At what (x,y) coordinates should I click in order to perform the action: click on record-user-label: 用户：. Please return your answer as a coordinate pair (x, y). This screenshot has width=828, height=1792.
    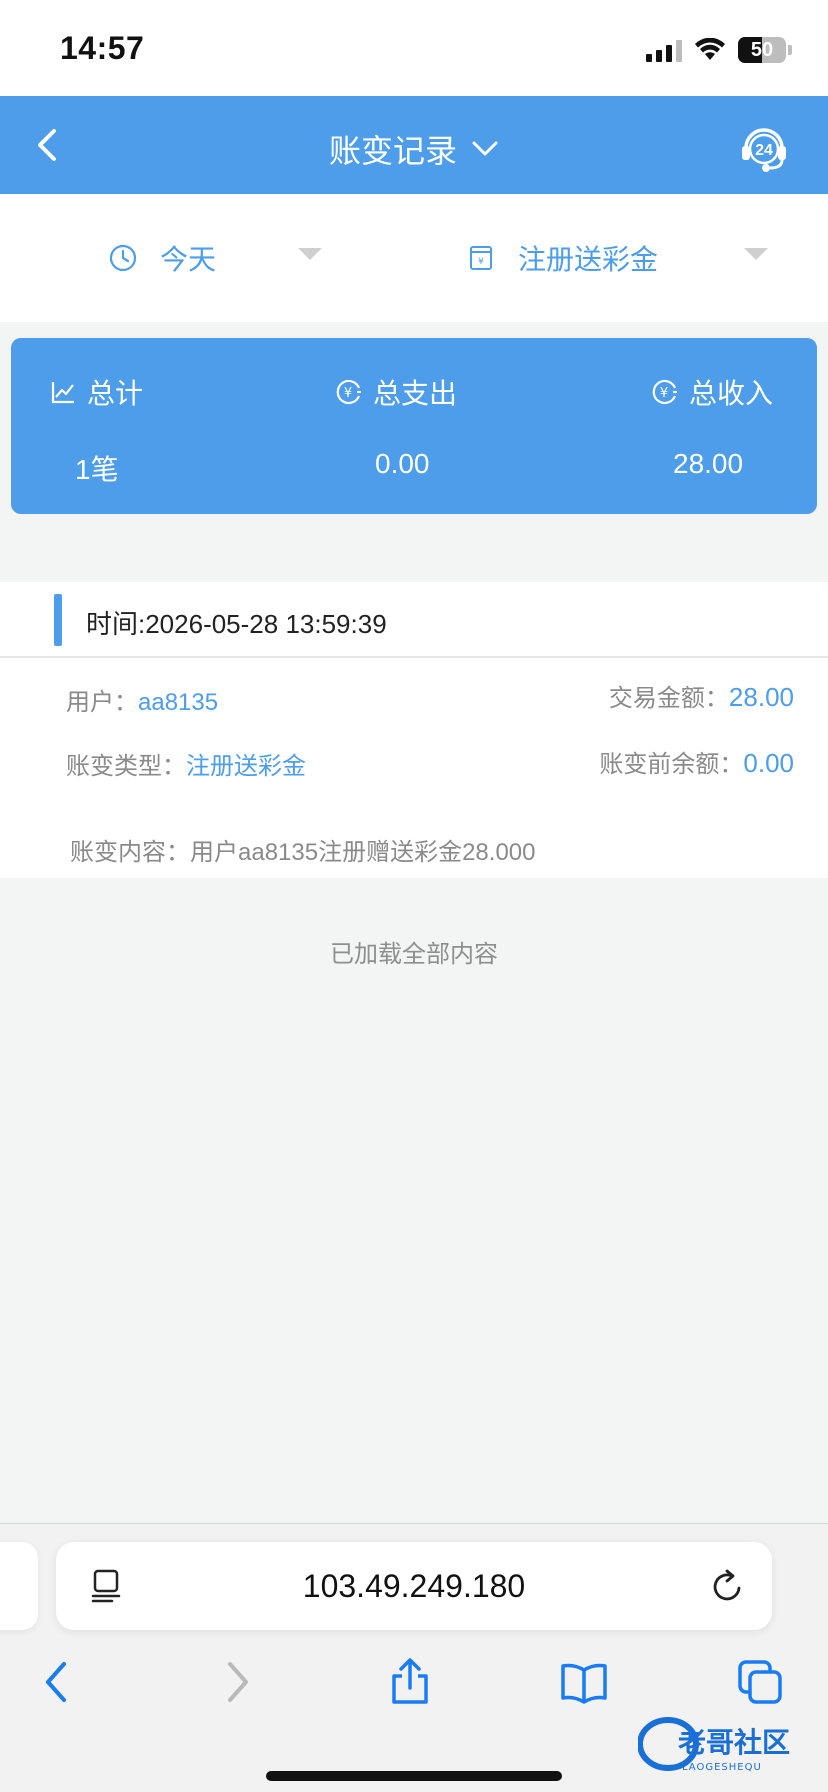
    Looking at the image, I should click on (102, 702).